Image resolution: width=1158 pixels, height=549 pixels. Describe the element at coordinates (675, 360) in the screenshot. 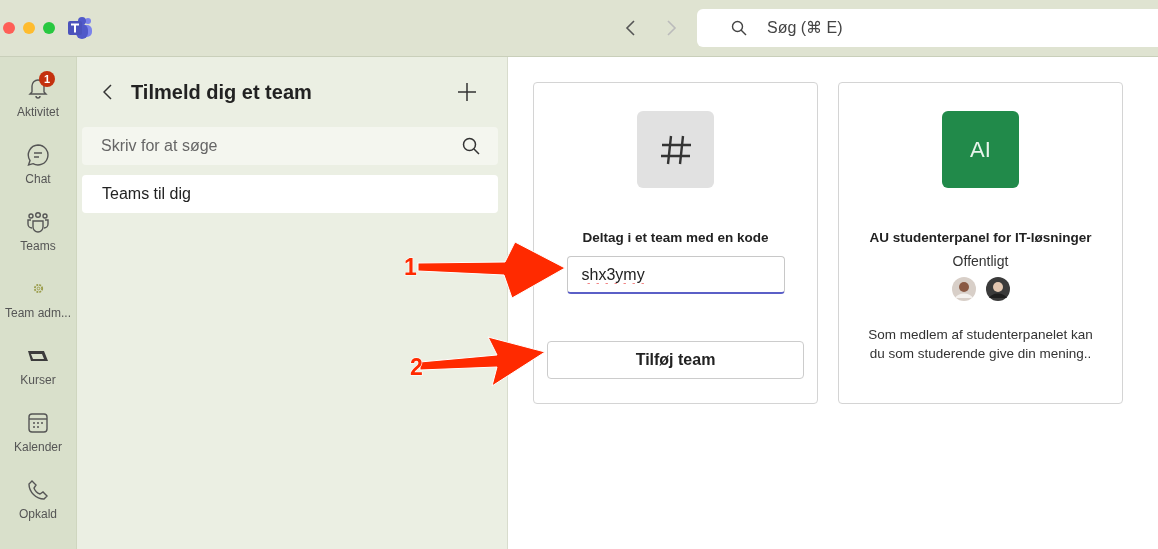

I see `add-team-button: Tilføj team` at that location.